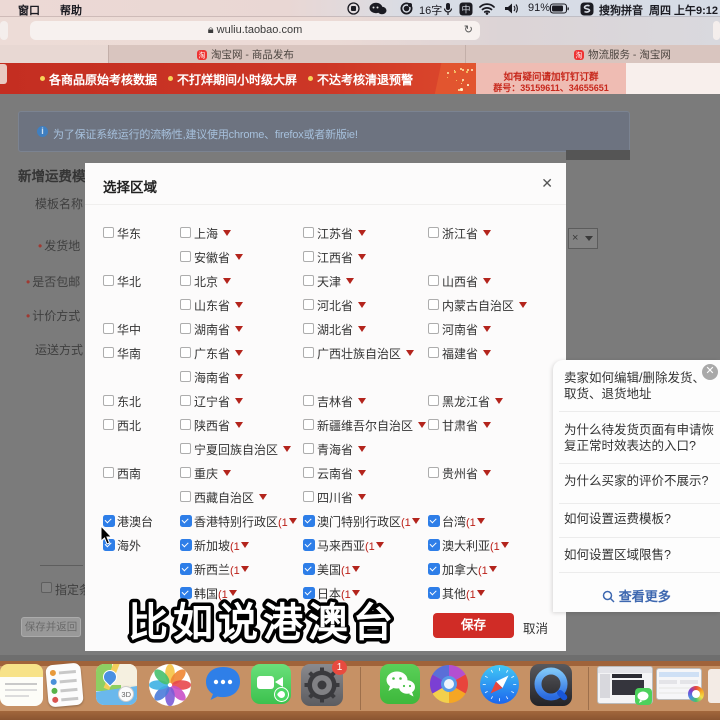  Describe the element at coordinates (263, 623) in the screenshot. I see `svg-text: 比如说港澳台` at that location.